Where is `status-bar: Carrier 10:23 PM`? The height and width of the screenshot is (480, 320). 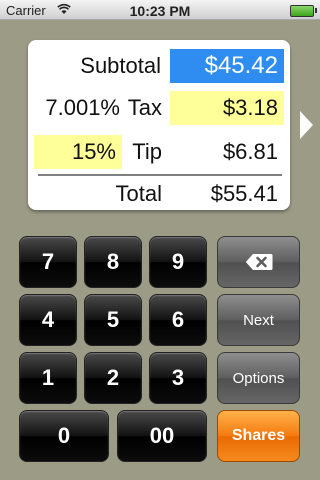 status-bar: Carrier 10:23 PM is located at coordinates (160, 10).